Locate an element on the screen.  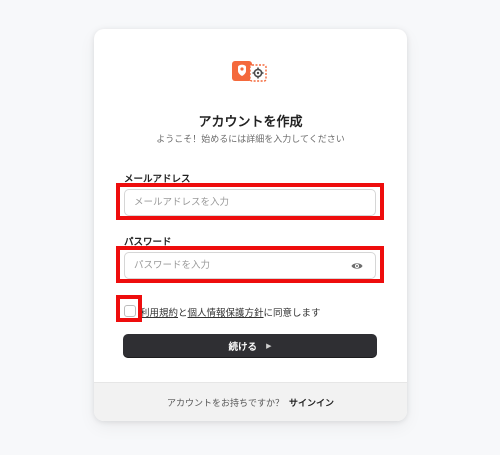
email-field-wrapper is located at coordinates (250, 202).